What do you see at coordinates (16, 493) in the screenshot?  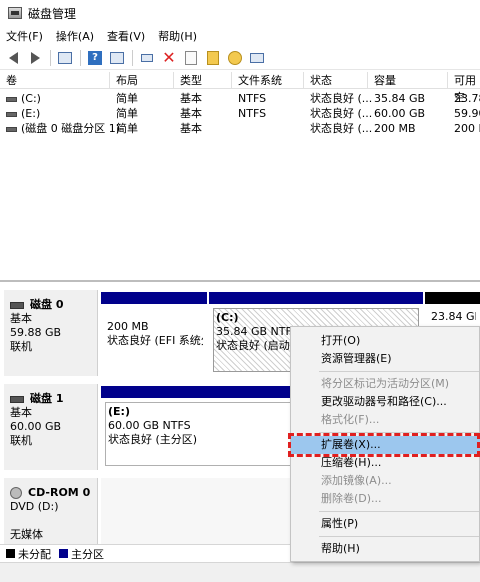 I see `cd-rom-icon` at bounding box center [16, 493].